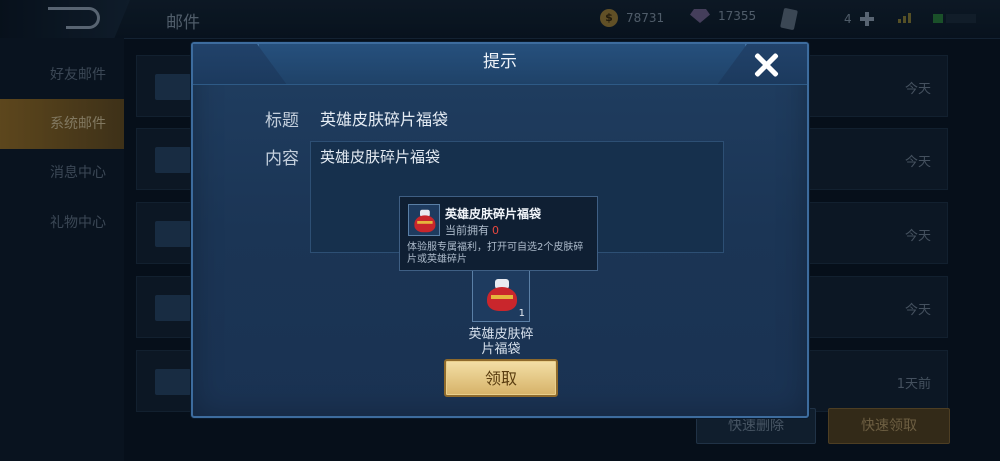 This screenshot has width=1000, height=461. Describe the element at coordinates (467, 230) in the screenshot. I see `owned-label: 当前拥有` at that location.